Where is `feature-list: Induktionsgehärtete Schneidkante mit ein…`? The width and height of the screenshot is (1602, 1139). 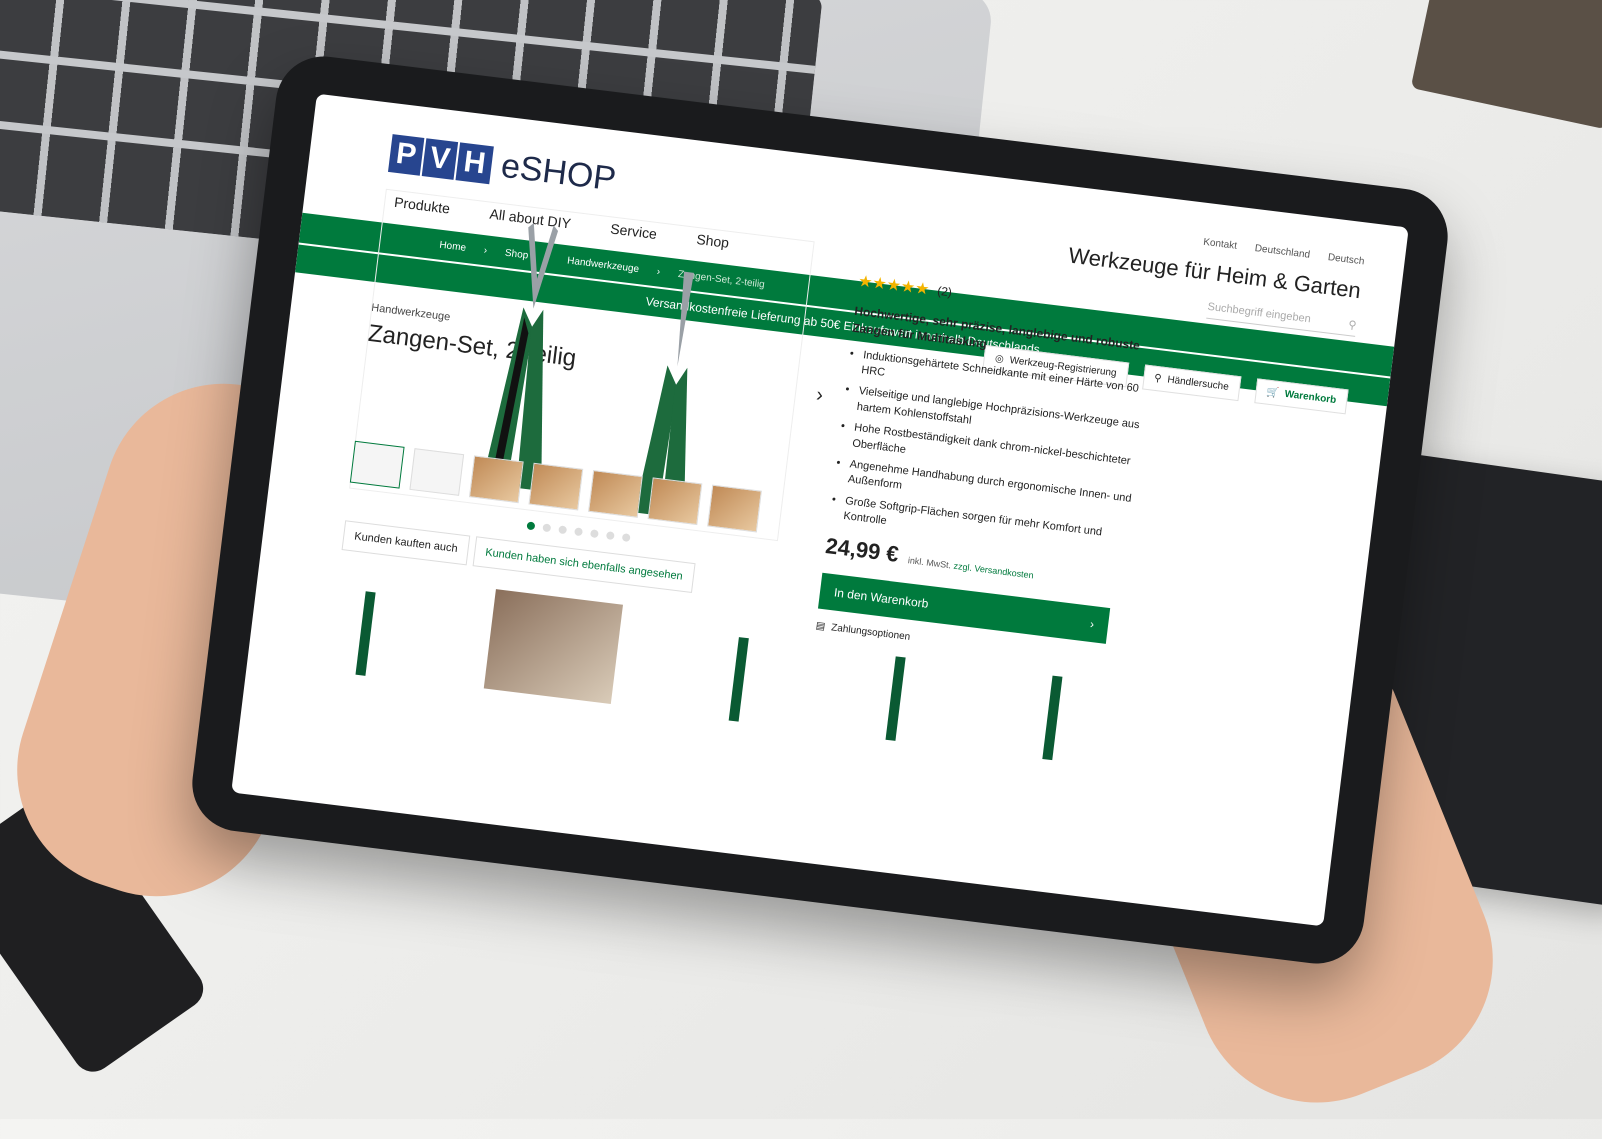
feature-list: Induktionsgehärtete Schneidkante mit ein… is located at coordinates (988, 452).